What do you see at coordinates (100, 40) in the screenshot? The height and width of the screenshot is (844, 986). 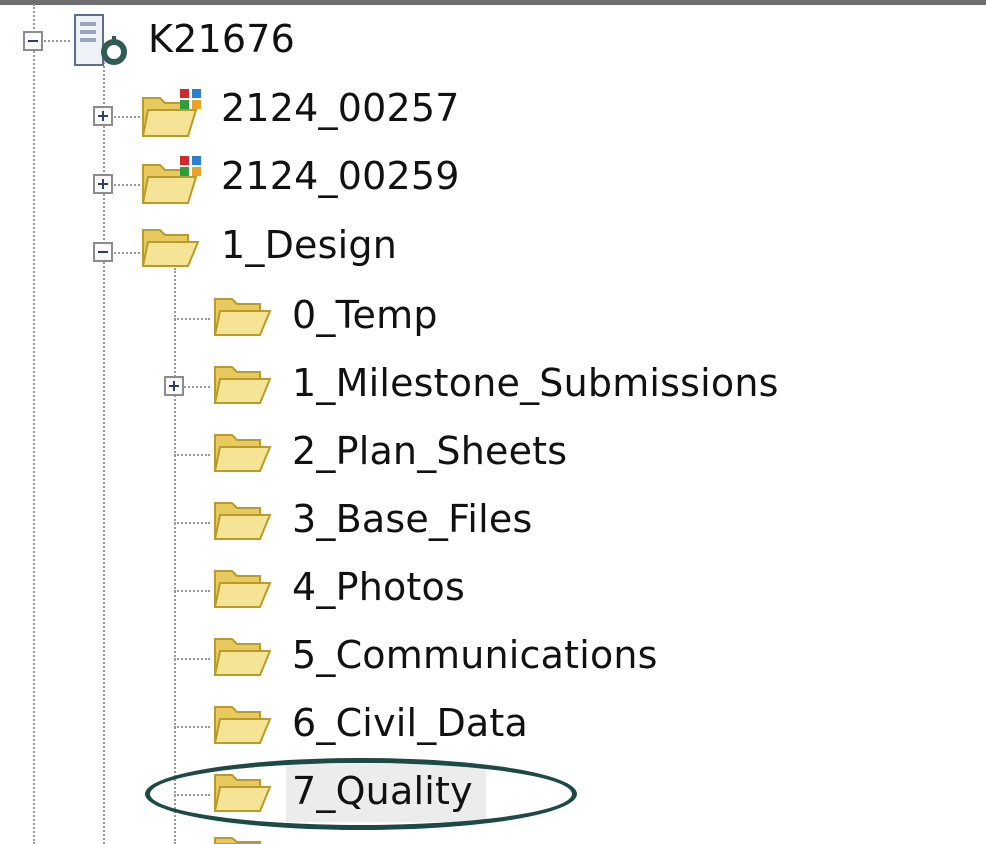 I see `datasource-icon` at bounding box center [100, 40].